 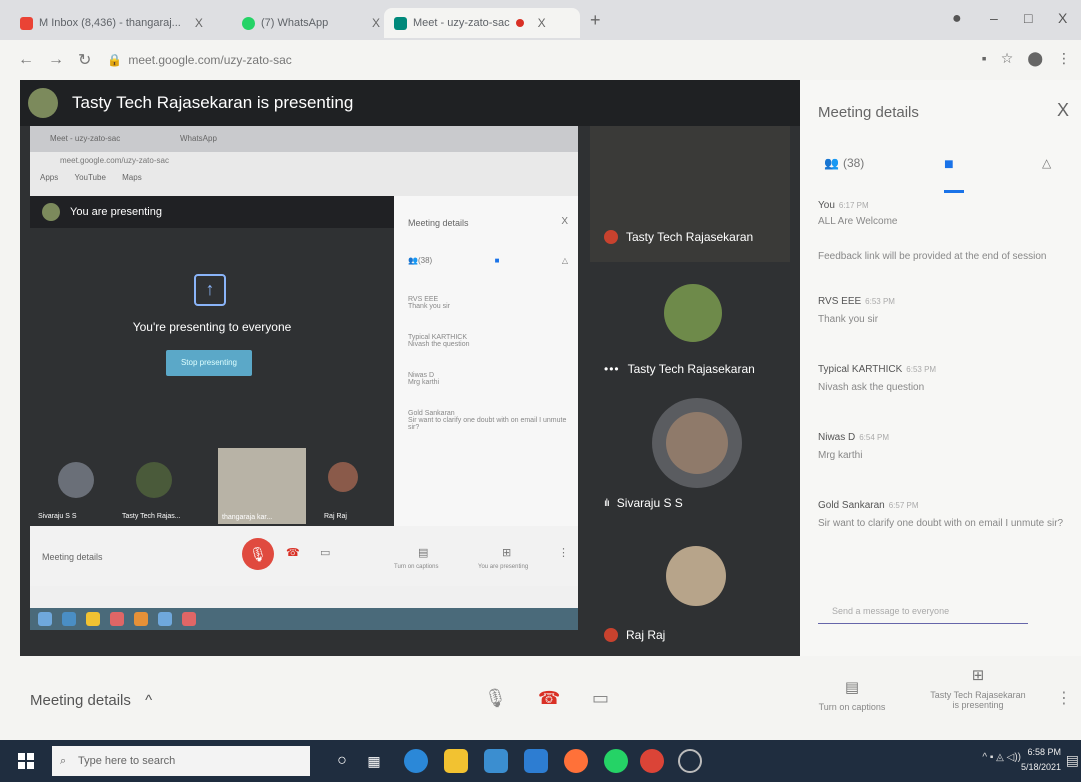 I want to click on file-explorer-icon, so click(x=456, y=761).